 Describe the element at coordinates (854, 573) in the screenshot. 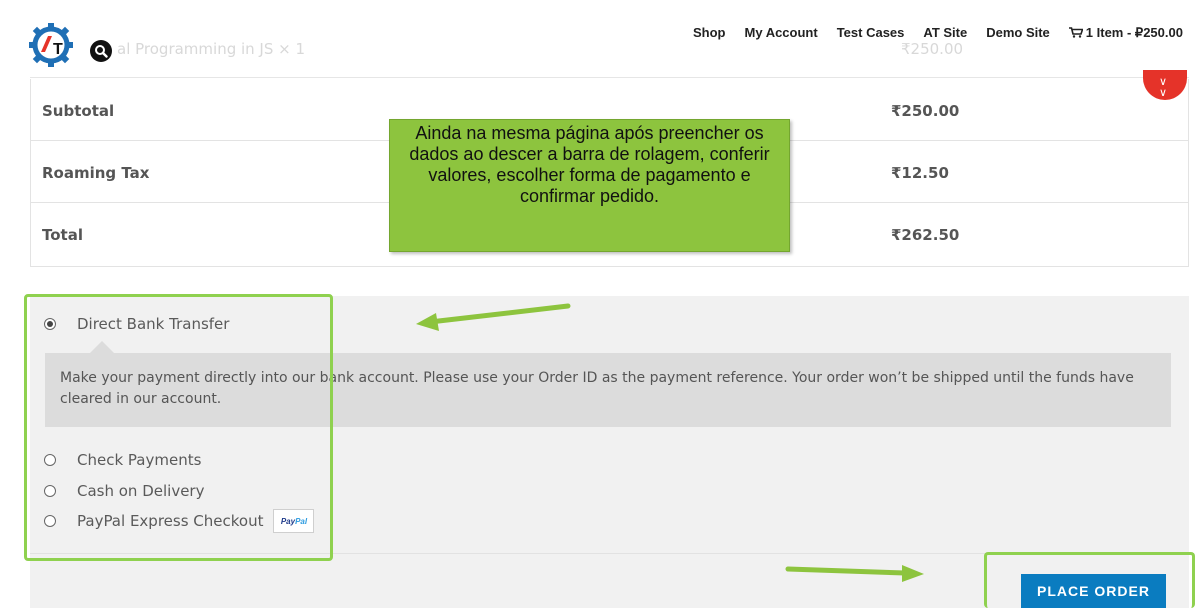

I see `arrow-to-place-order` at that location.